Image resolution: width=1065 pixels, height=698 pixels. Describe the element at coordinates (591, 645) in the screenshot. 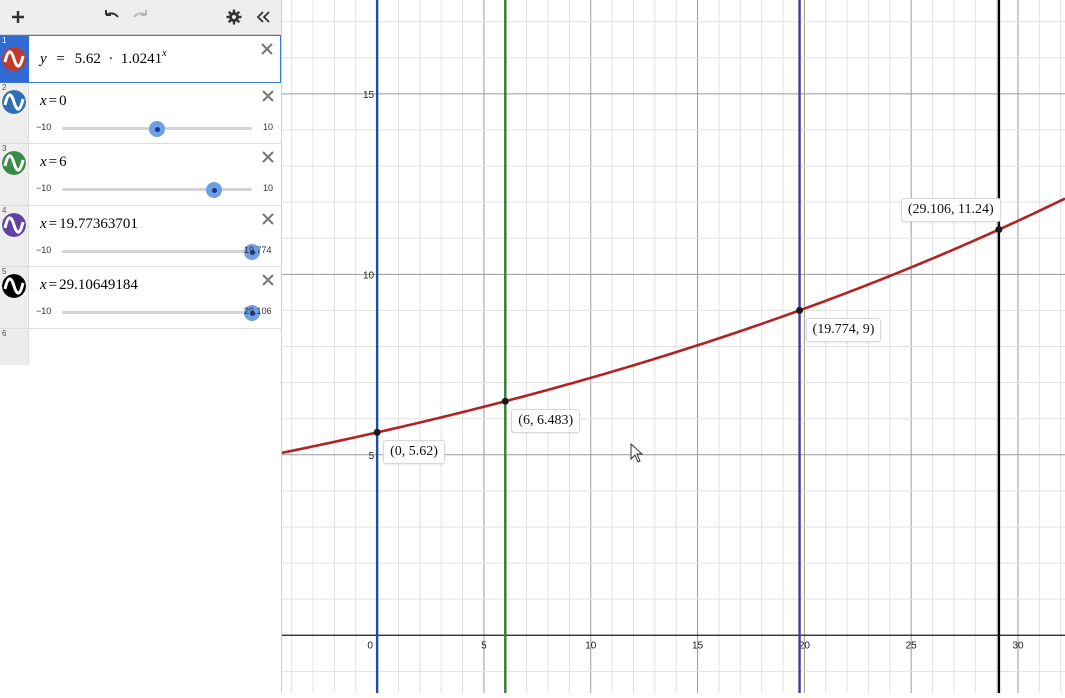

I see `x-tick-label: 10` at that location.